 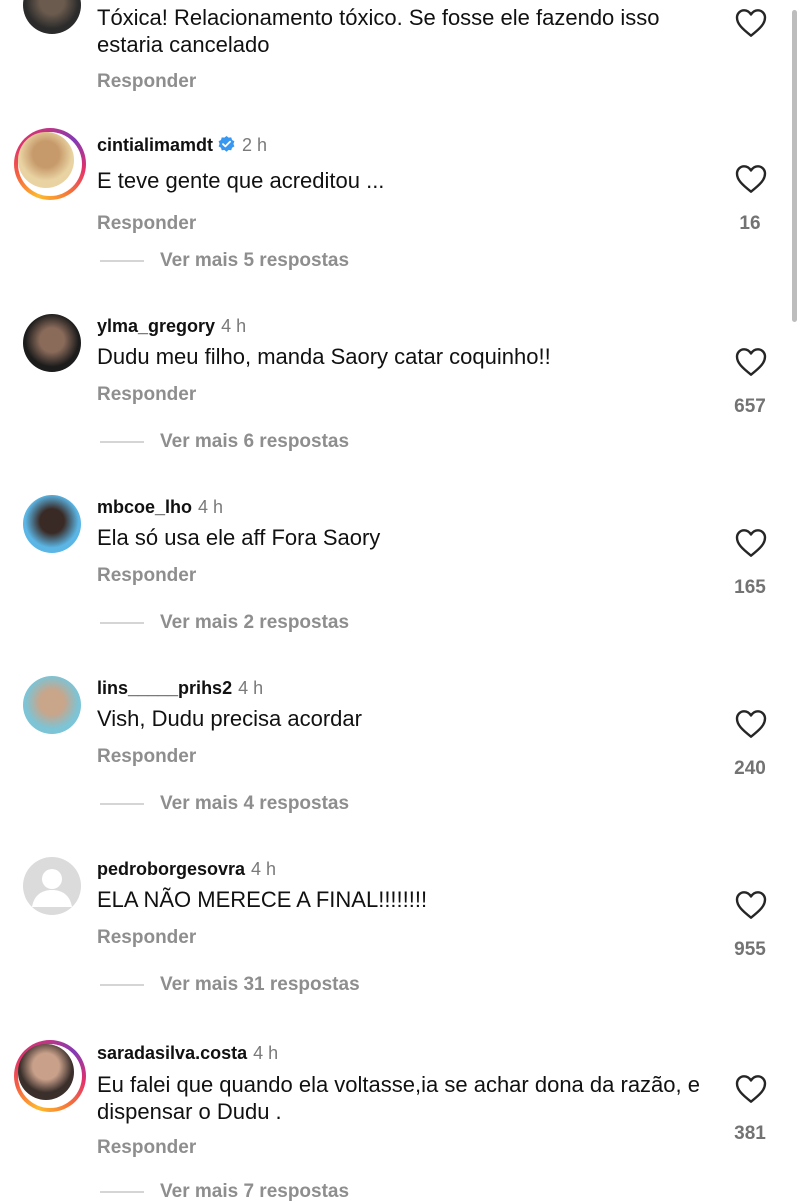 I want to click on like-count: 165, so click(x=750, y=587).